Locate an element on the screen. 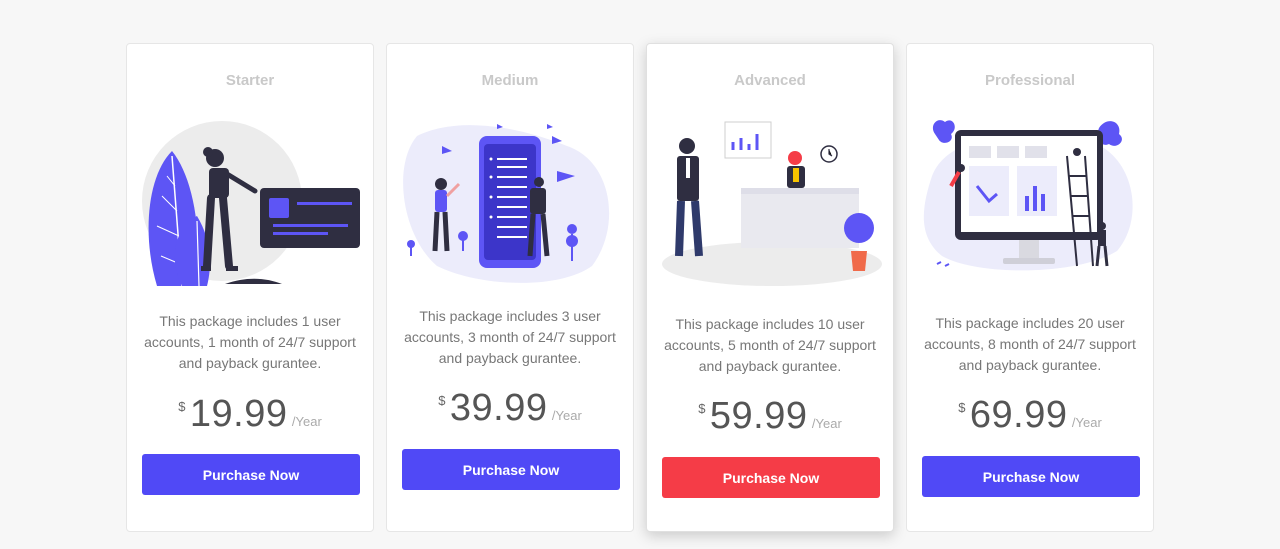 The image size is (1280, 549). plan-title: Medium is located at coordinates (510, 80).